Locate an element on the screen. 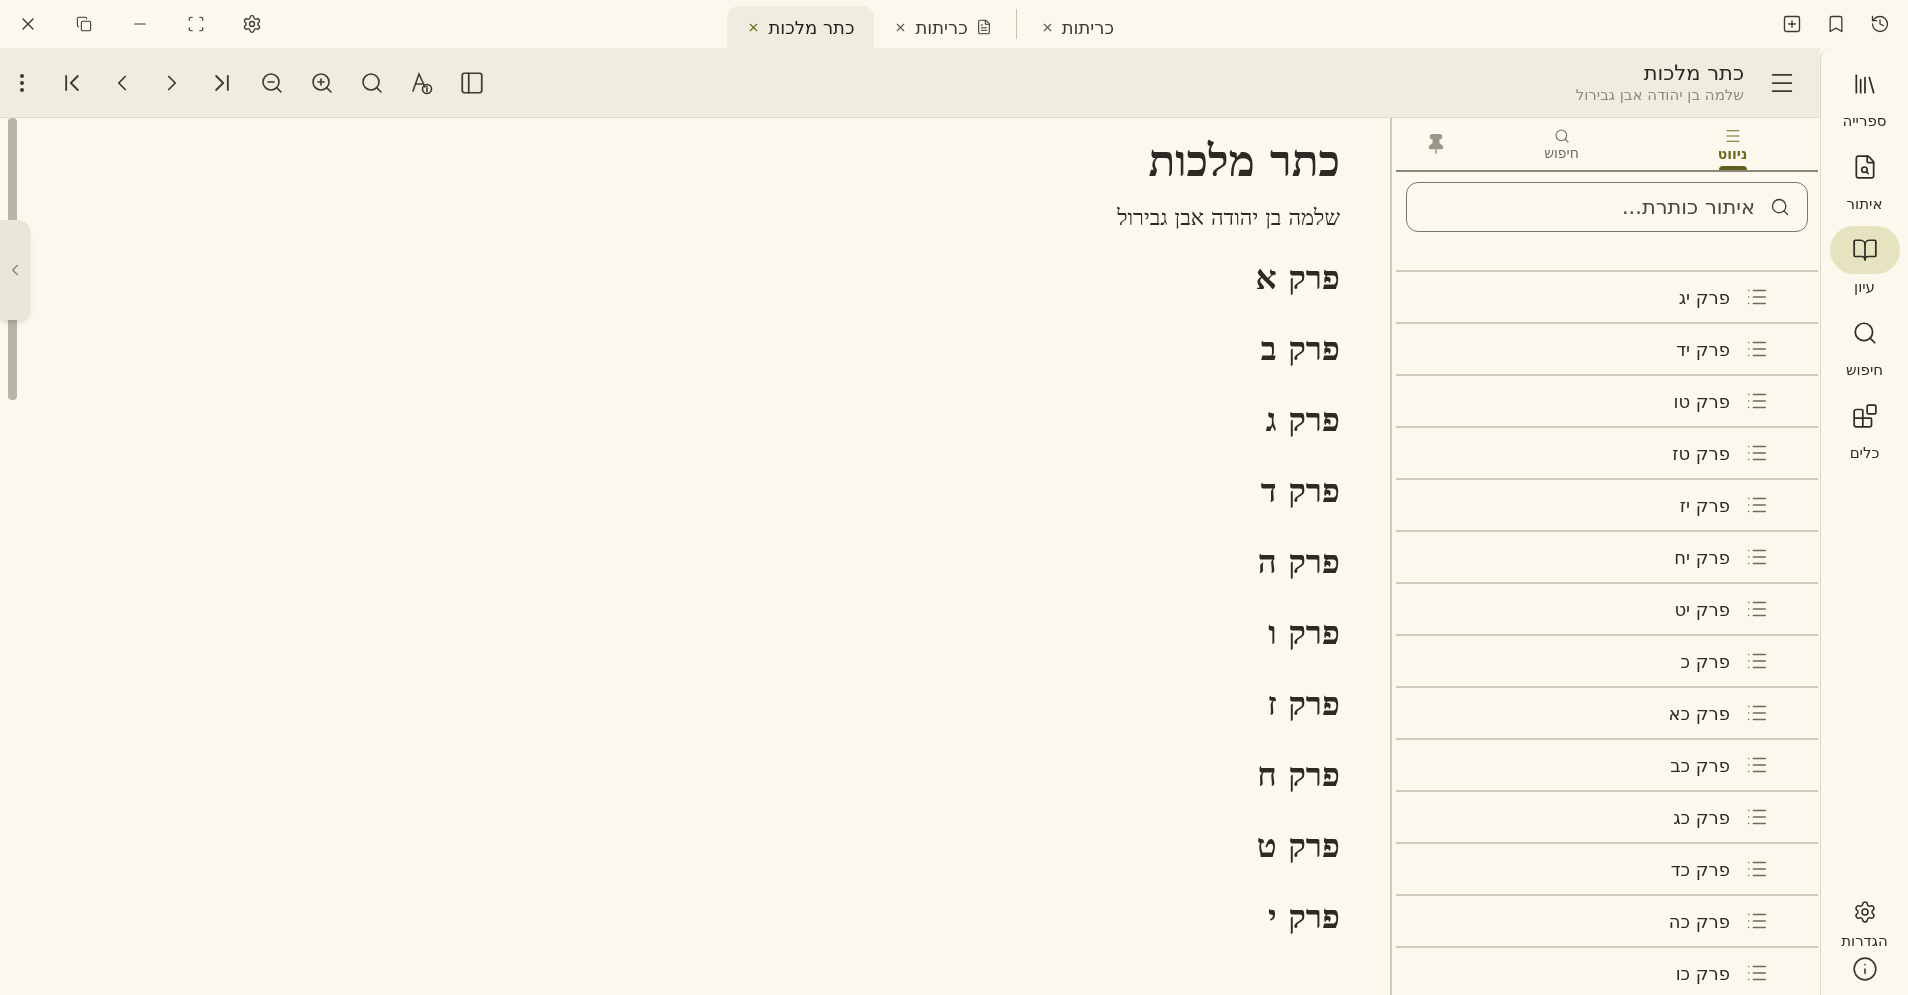  chapter-heading: פרק ד is located at coordinates (1300, 491).